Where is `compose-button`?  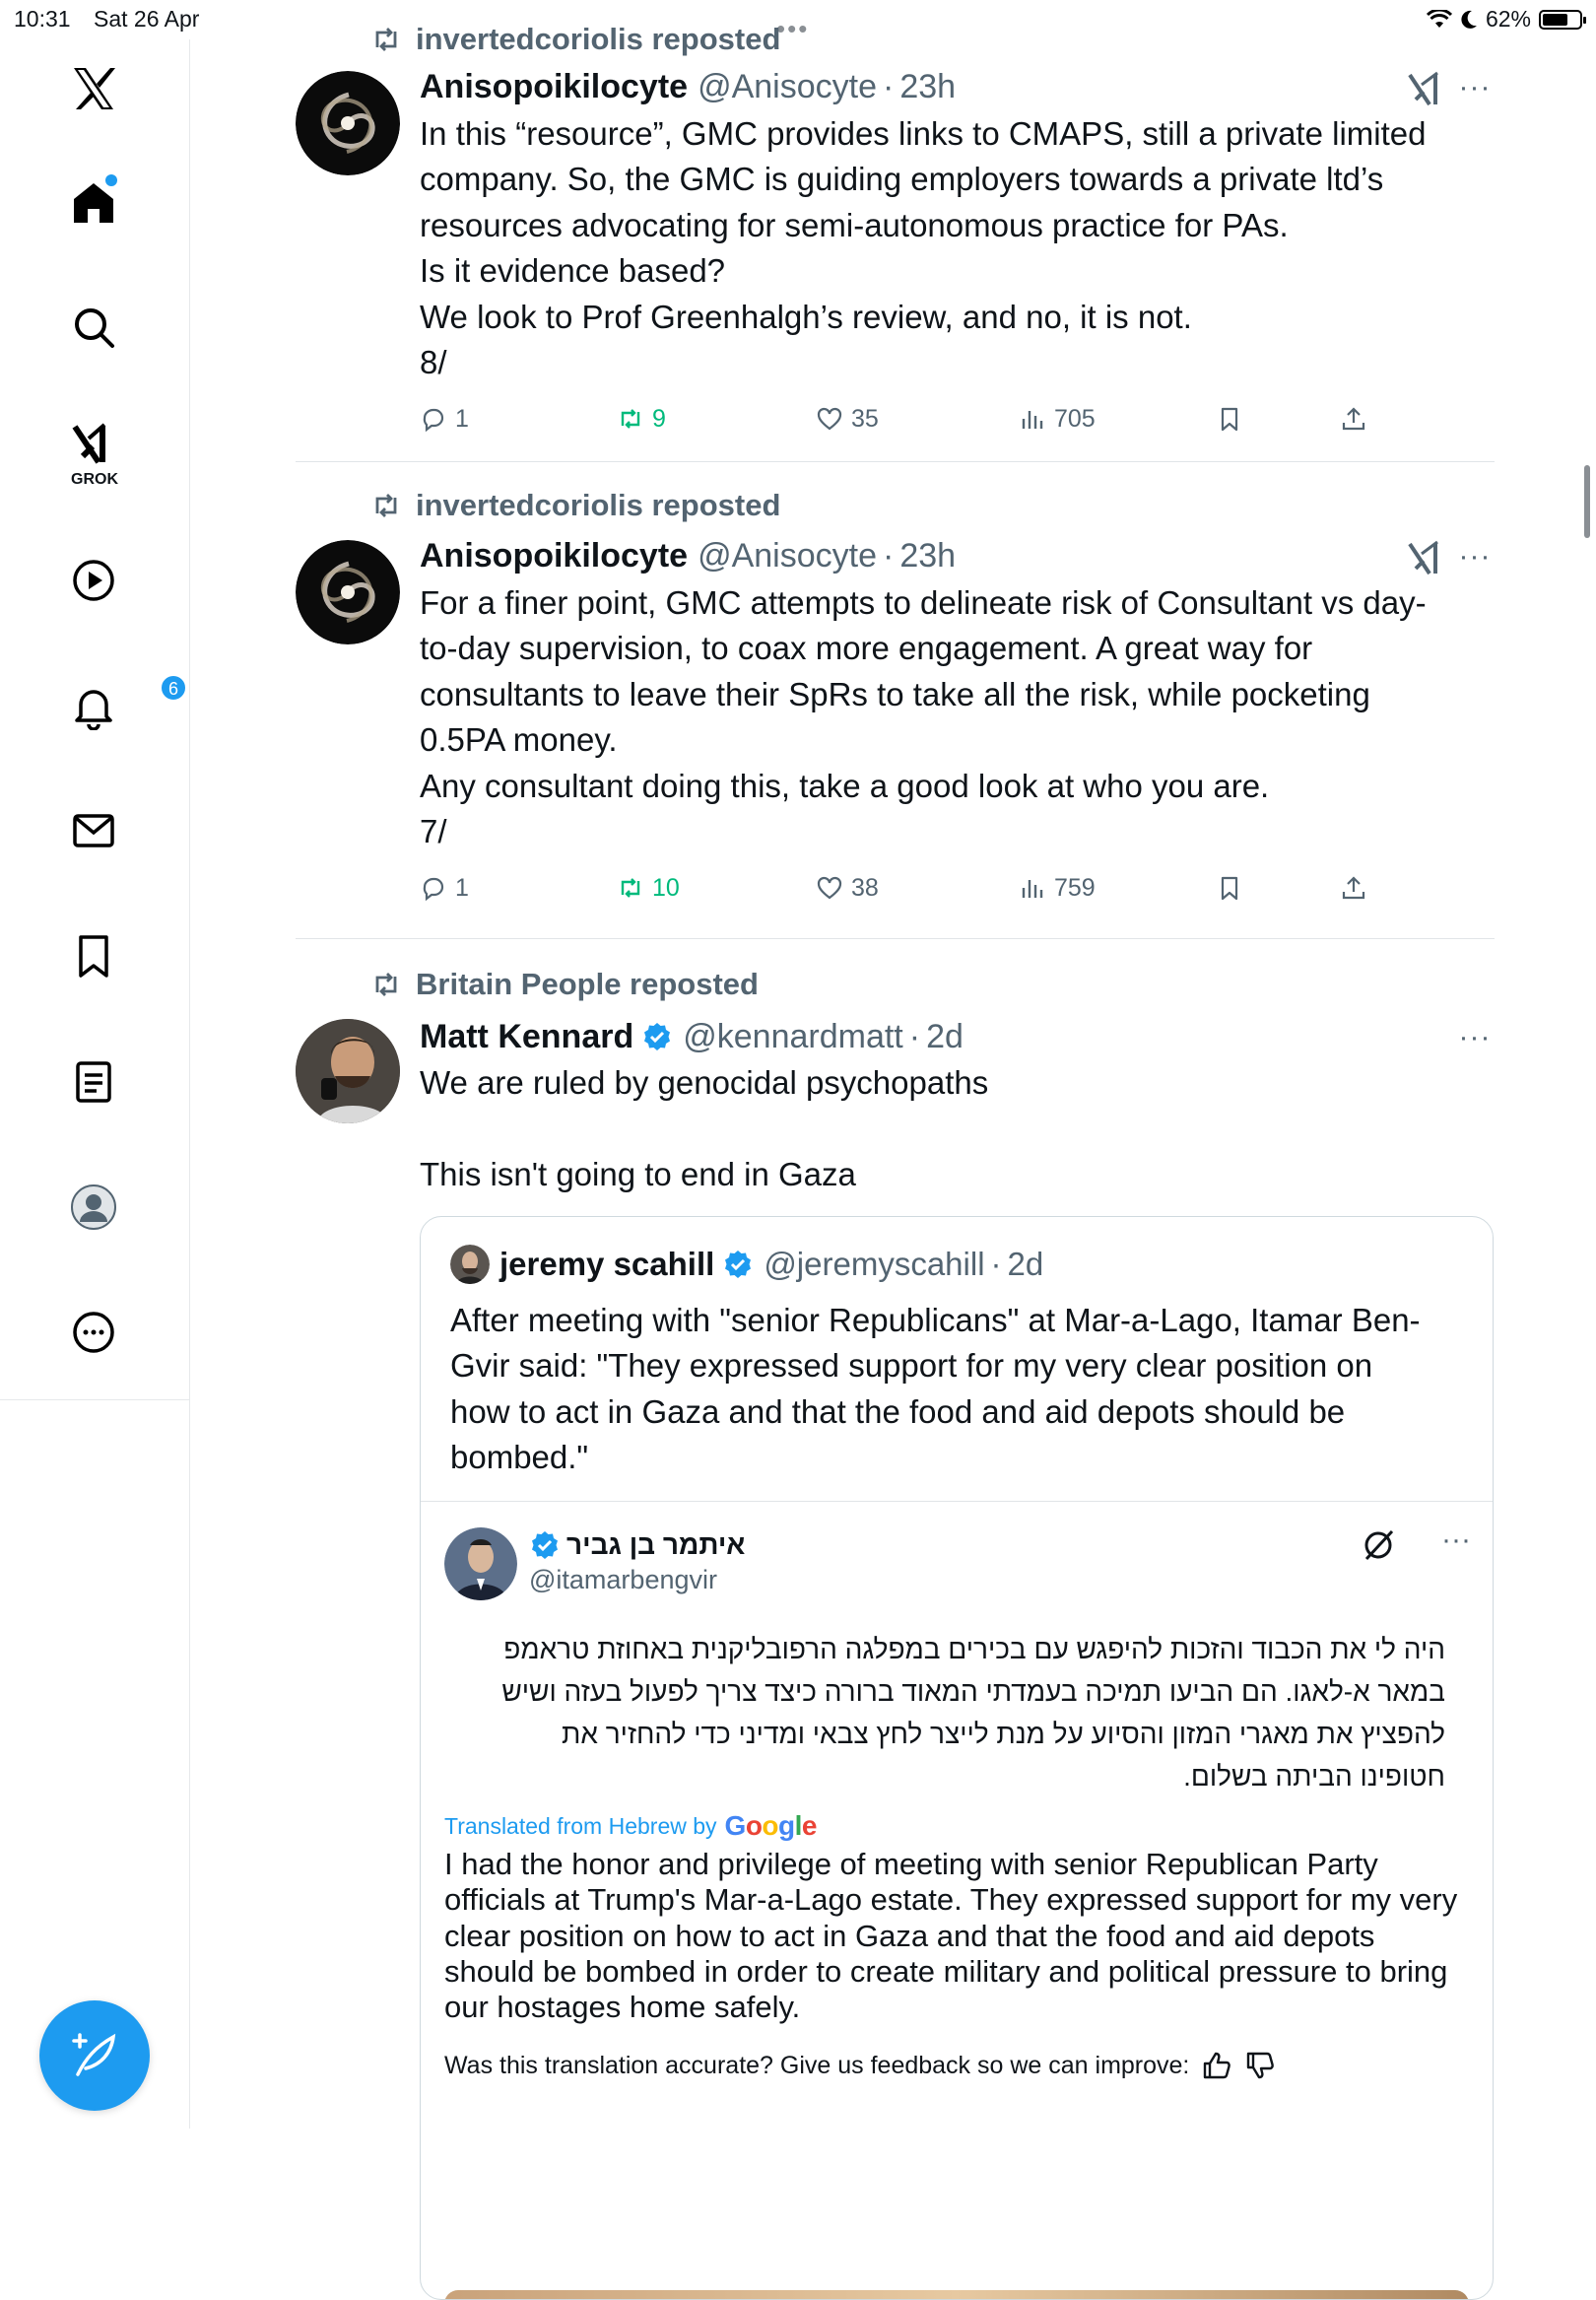
compose-button is located at coordinates (95, 2055).